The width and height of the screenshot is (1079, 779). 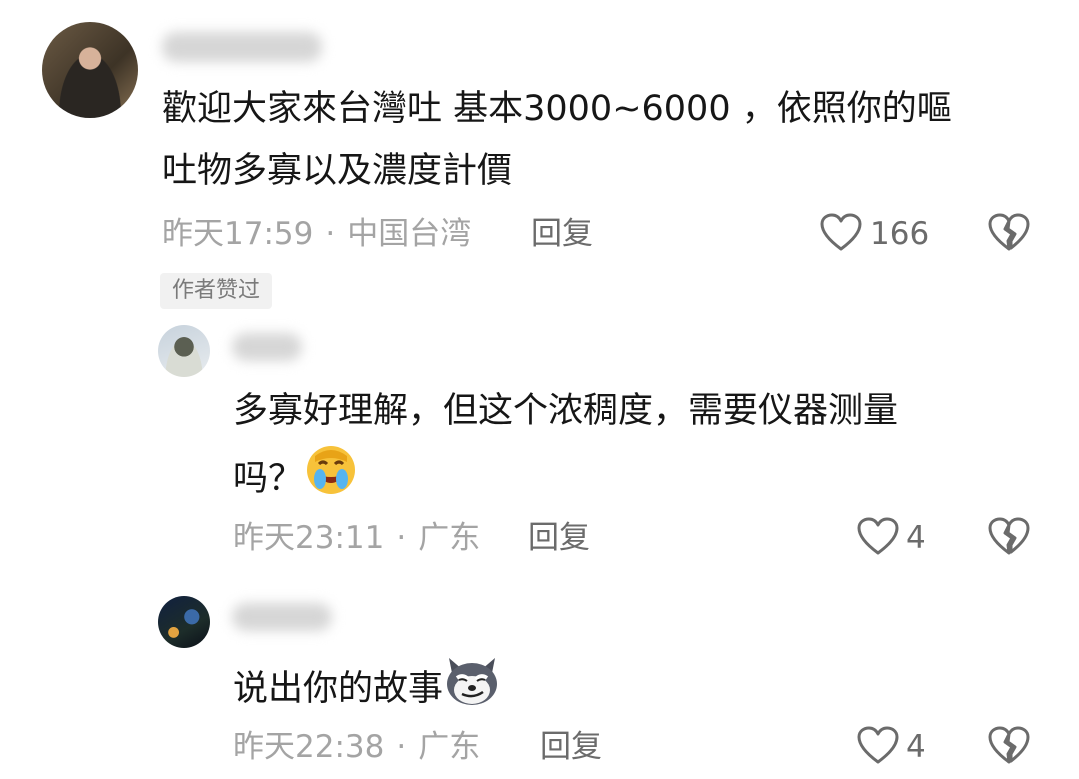 What do you see at coordinates (331, 480) in the screenshot?
I see `laughing-crying-emoji-icon` at bounding box center [331, 480].